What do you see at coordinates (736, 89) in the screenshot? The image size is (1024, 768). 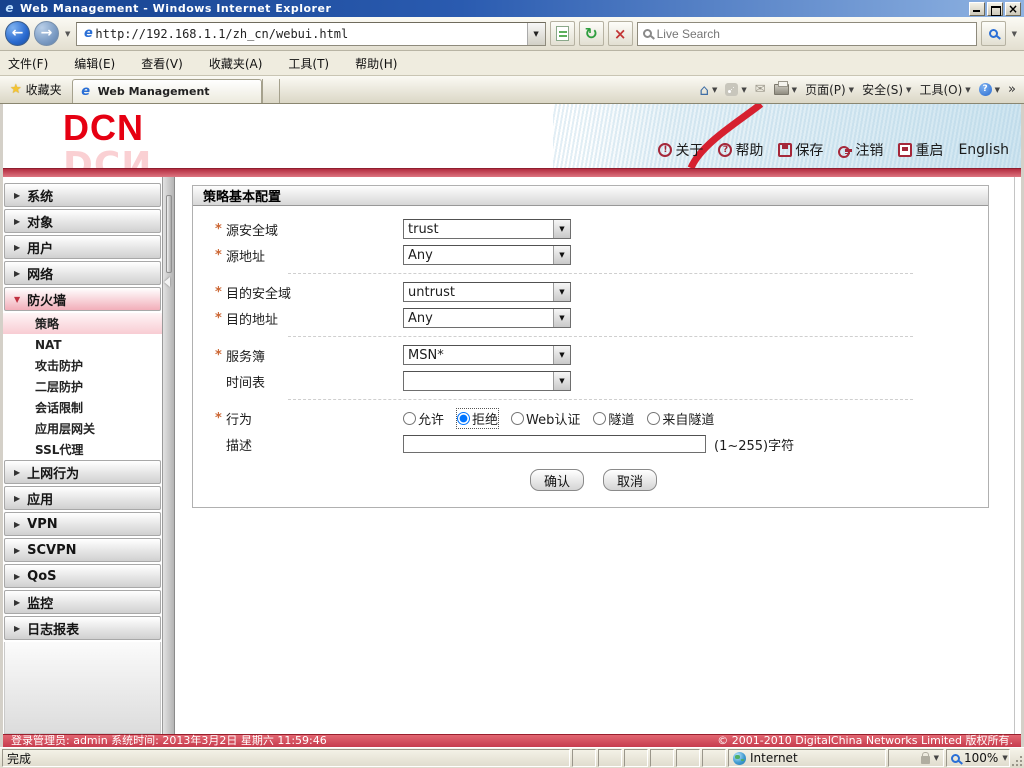 I see `feeds-button: ▼` at bounding box center [736, 89].